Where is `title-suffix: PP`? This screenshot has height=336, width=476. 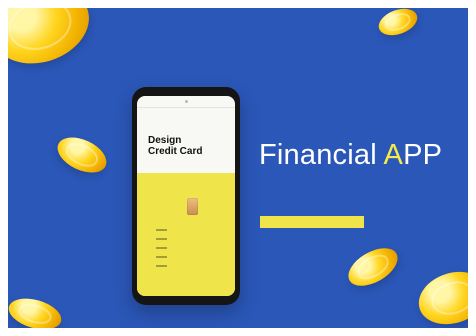 title-suffix: PP is located at coordinates (423, 155).